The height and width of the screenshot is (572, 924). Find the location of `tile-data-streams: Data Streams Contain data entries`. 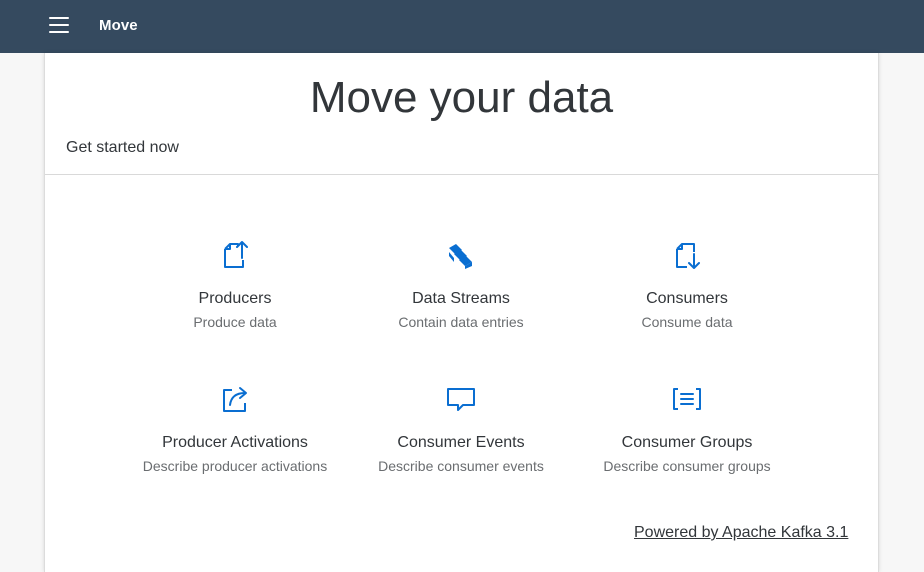

tile-data-streams: Data Streams Contain data entries is located at coordinates (461, 284).